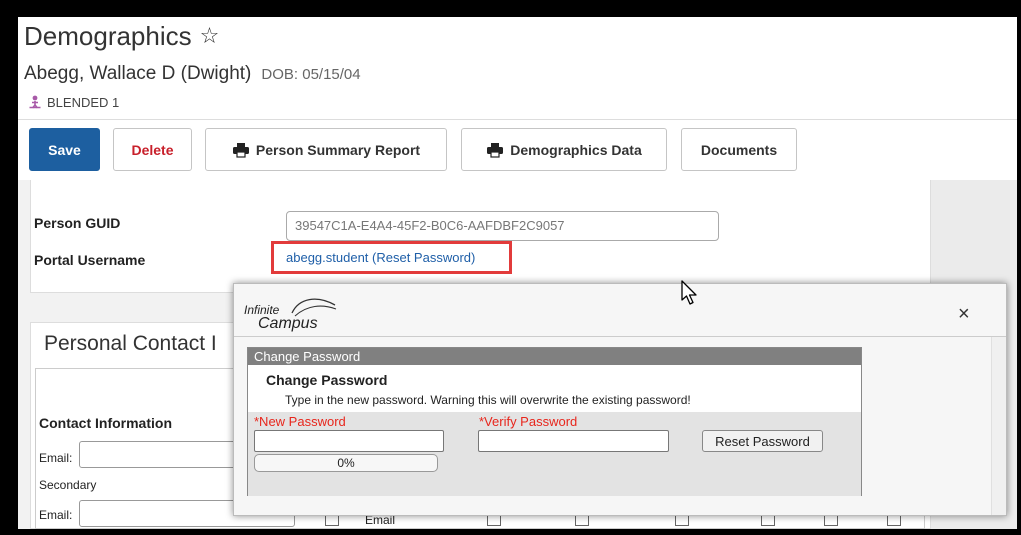  Describe the element at coordinates (83, 102) in the screenshot. I see `program-badge-label: BLENDED 1` at that location.